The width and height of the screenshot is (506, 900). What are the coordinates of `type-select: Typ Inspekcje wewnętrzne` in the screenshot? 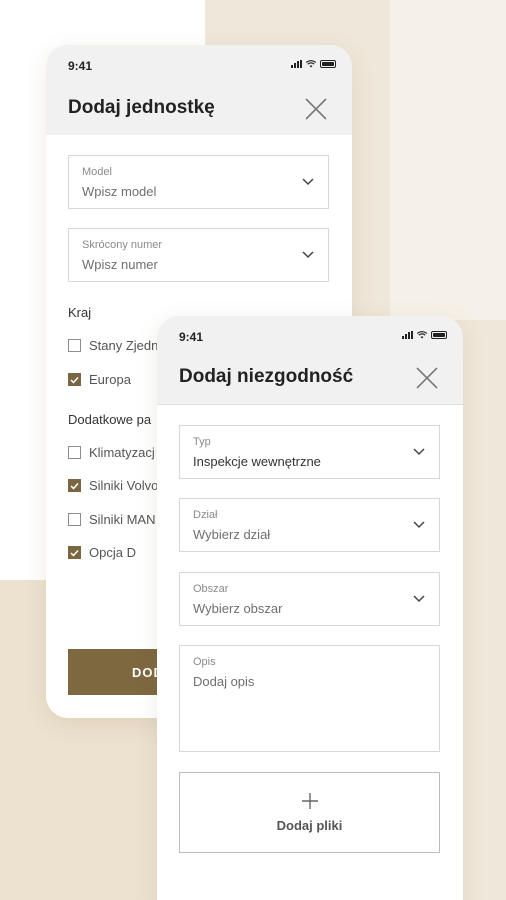 It's located at (309, 452).